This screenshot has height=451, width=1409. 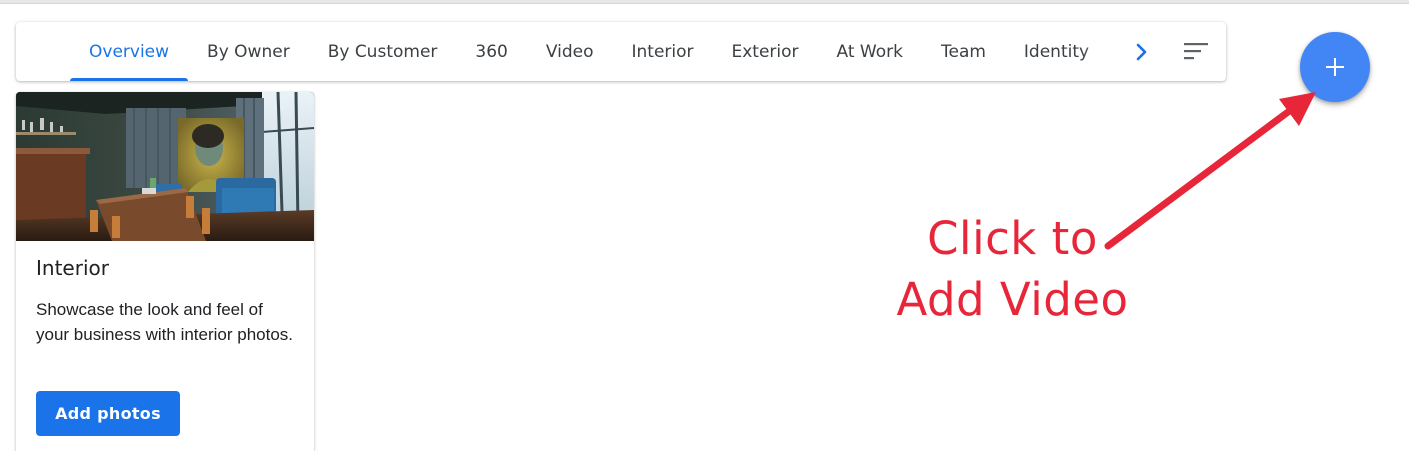 I want to click on add-photos-button: Add photos, so click(x=108, y=413).